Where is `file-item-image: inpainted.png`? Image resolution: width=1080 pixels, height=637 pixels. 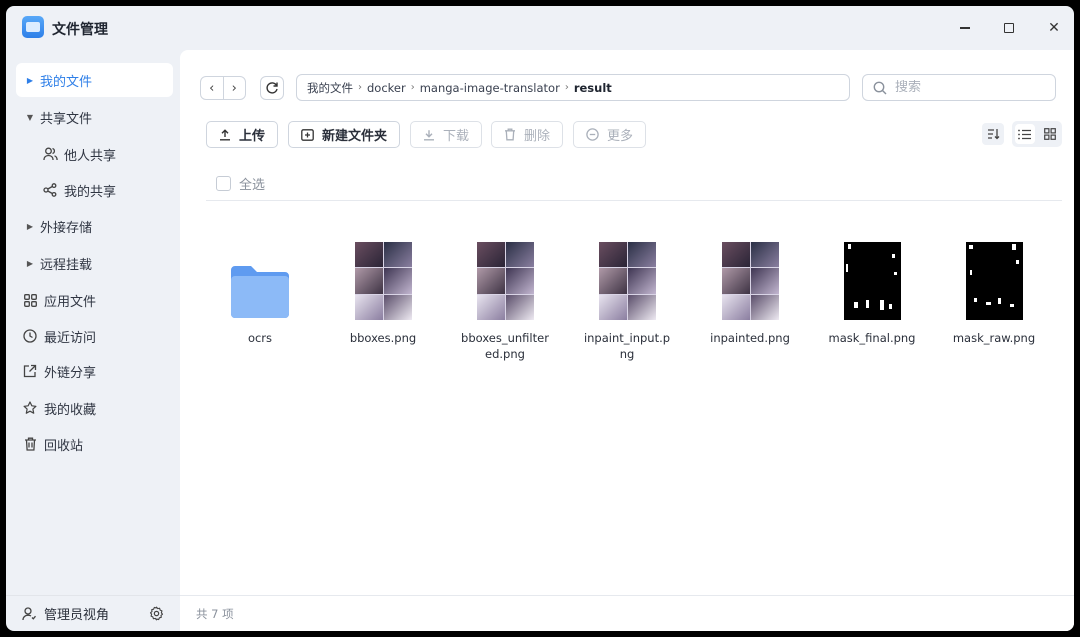
file-item-image: inpainted.png is located at coordinates (750, 293).